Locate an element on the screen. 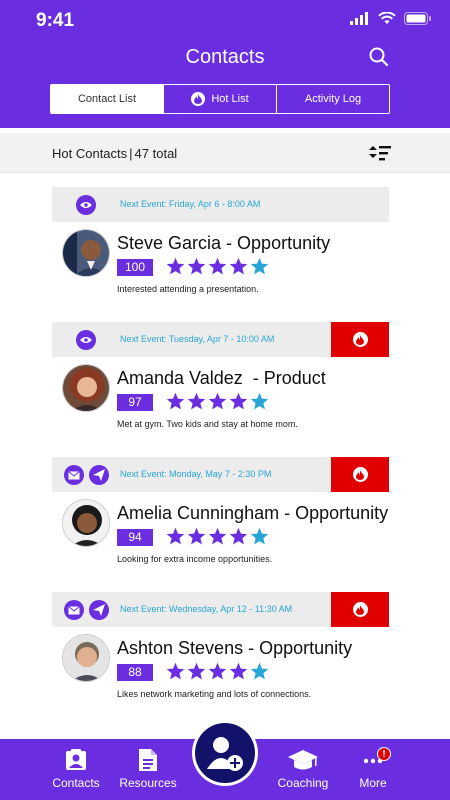 Image resolution: width=450 pixels, height=800 pixels. contact-name: Amelia Cunningham is located at coordinates (198, 513).